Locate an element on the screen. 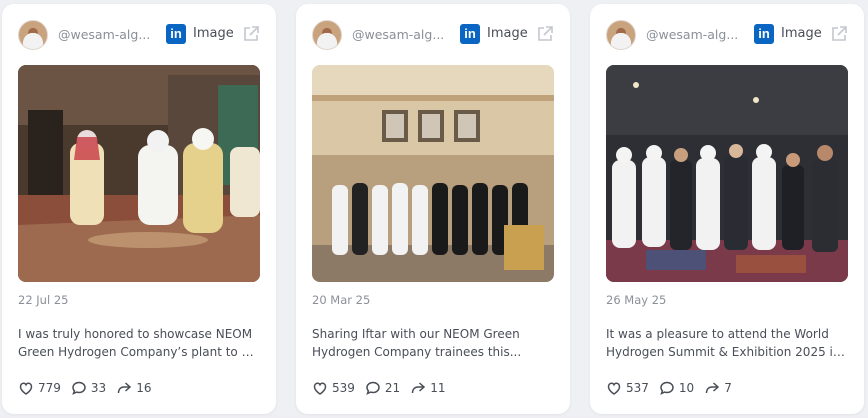  likes-stat: 539 is located at coordinates (333, 388).